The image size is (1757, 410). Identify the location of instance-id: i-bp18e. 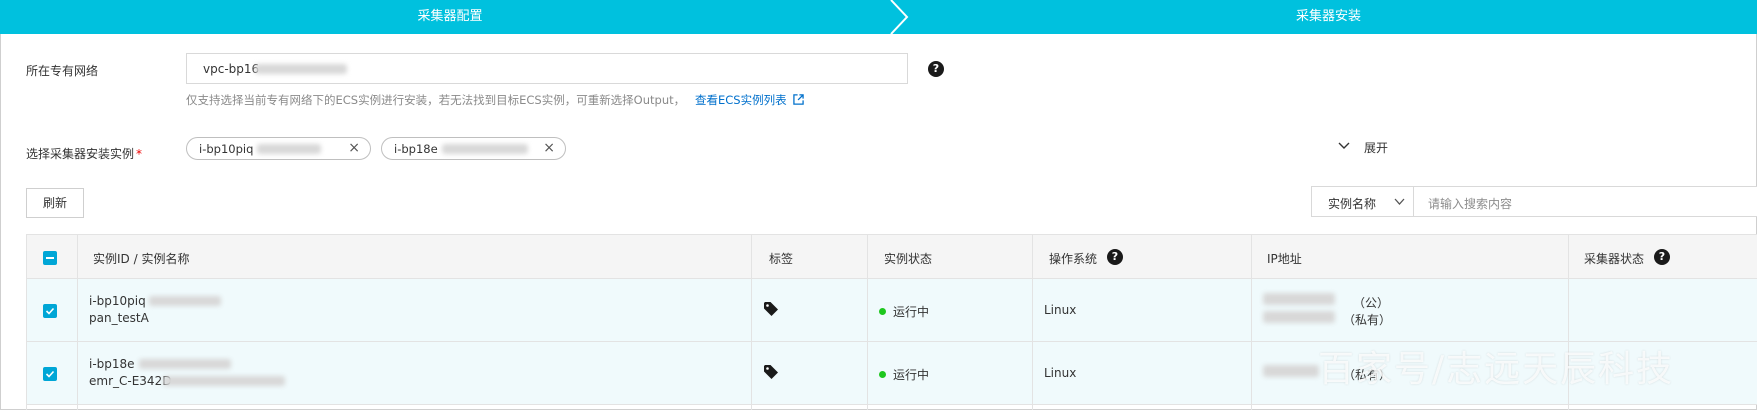
(112, 364).